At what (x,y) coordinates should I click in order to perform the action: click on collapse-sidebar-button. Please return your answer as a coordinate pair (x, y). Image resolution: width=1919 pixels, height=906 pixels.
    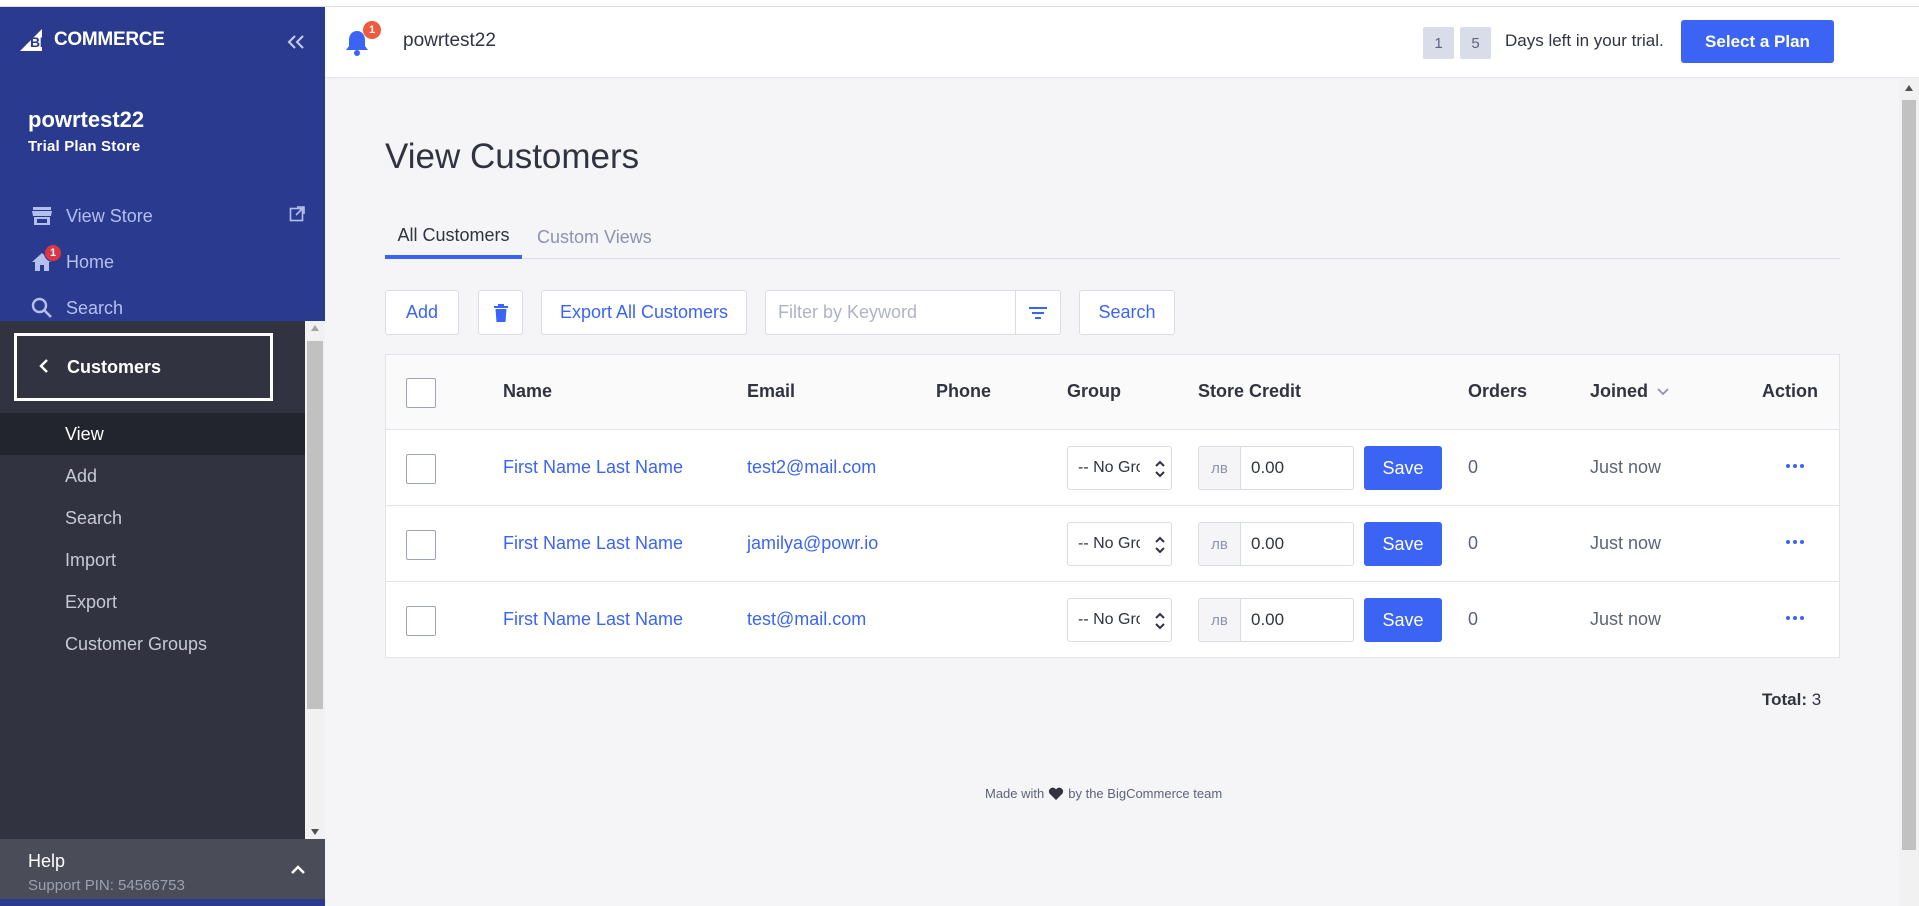
    Looking at the image, I should click on (296, 41).